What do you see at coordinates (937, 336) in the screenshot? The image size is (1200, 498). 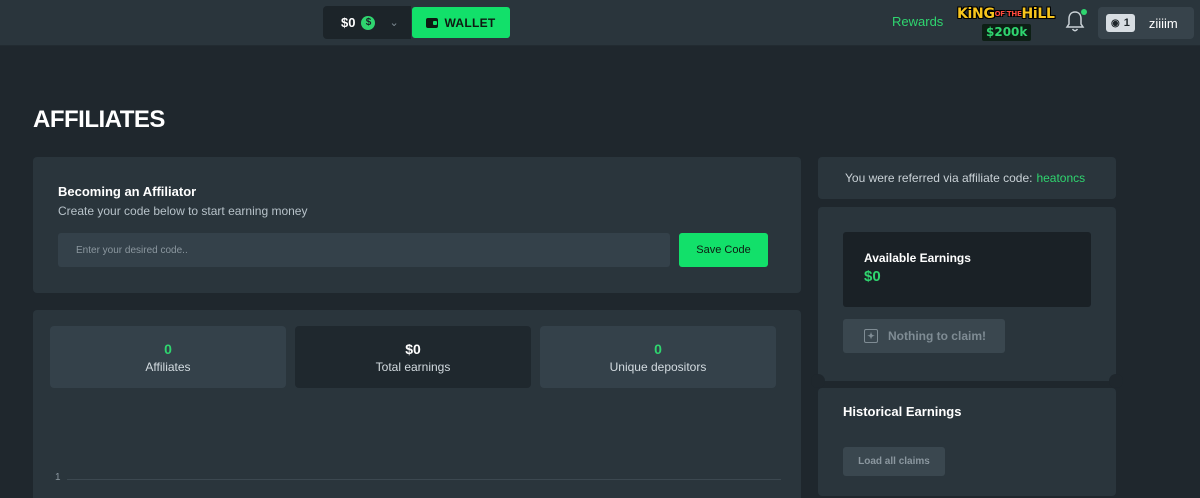 I see `claim-button-label: Nothing to claim!` at bounding box center [937, 336].